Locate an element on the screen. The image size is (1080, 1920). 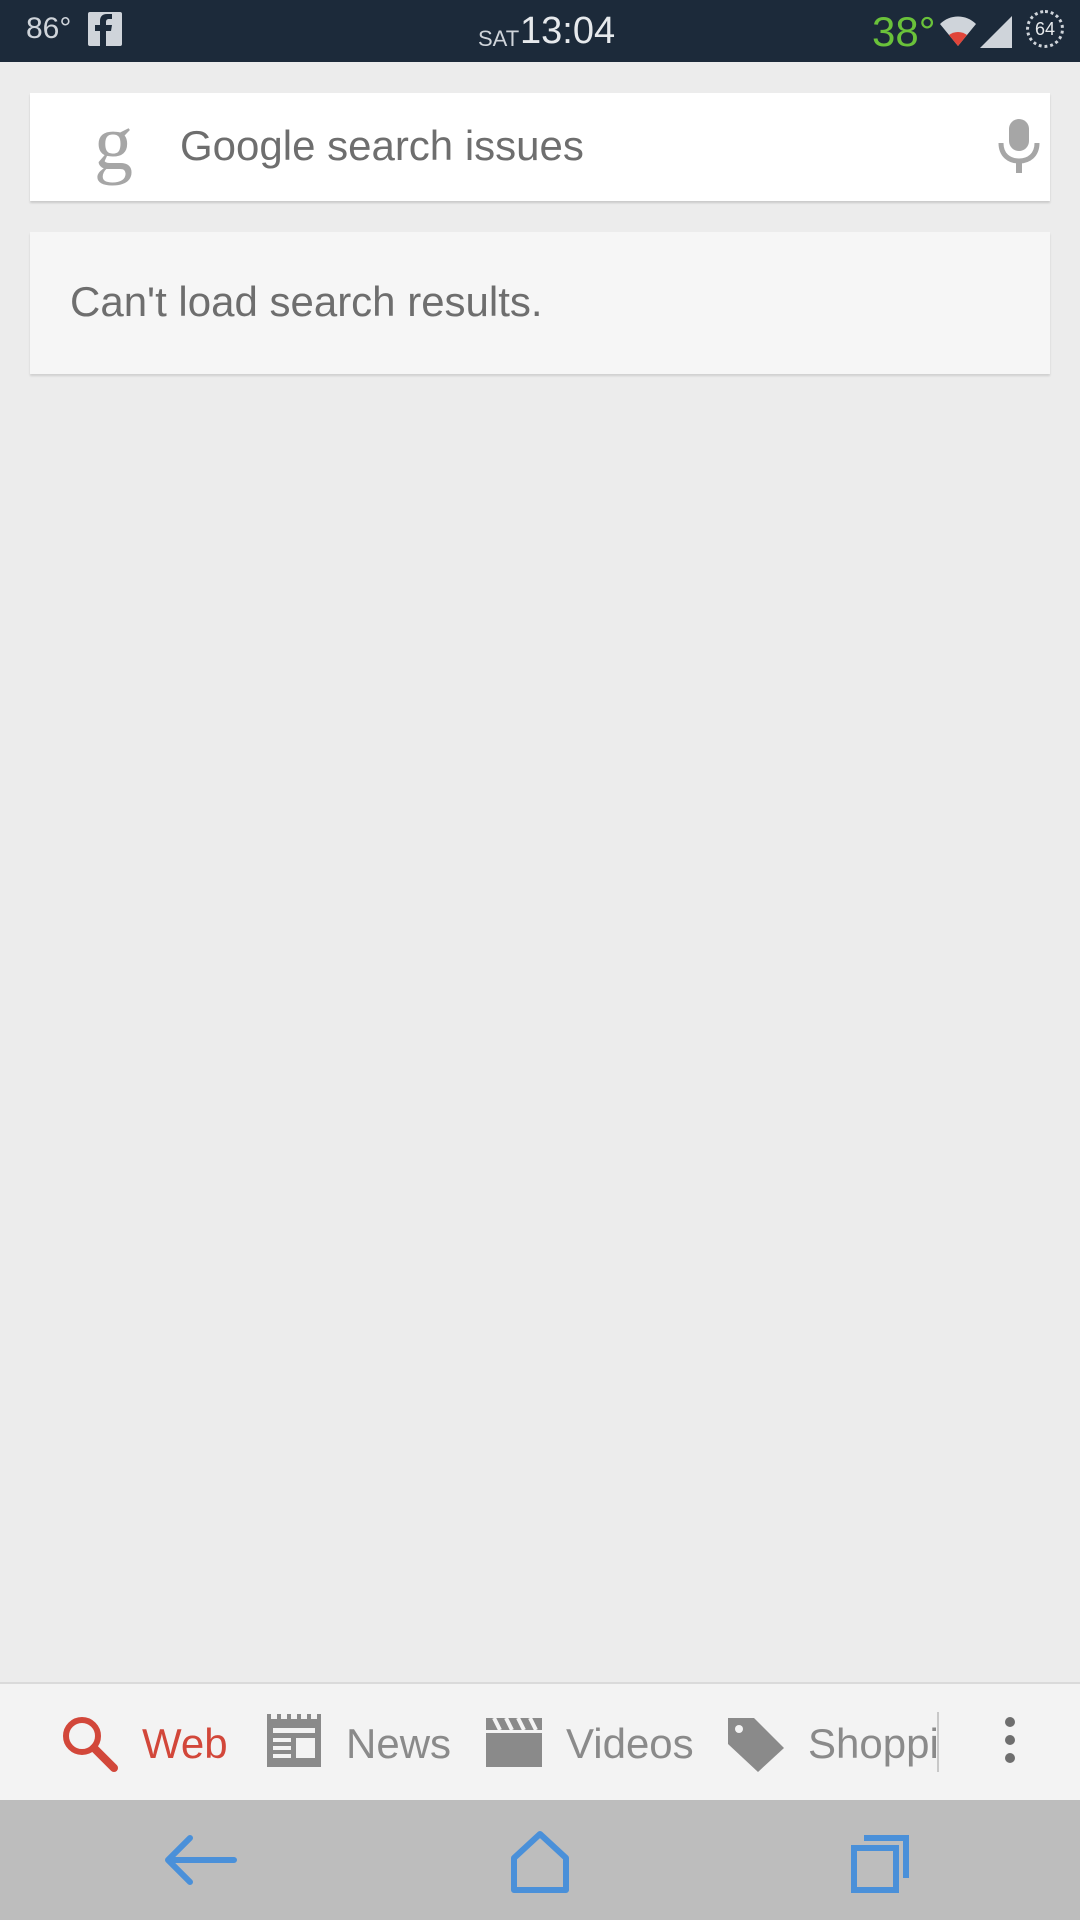
tab-videos: Videos is located at coordinates (589, 1742).